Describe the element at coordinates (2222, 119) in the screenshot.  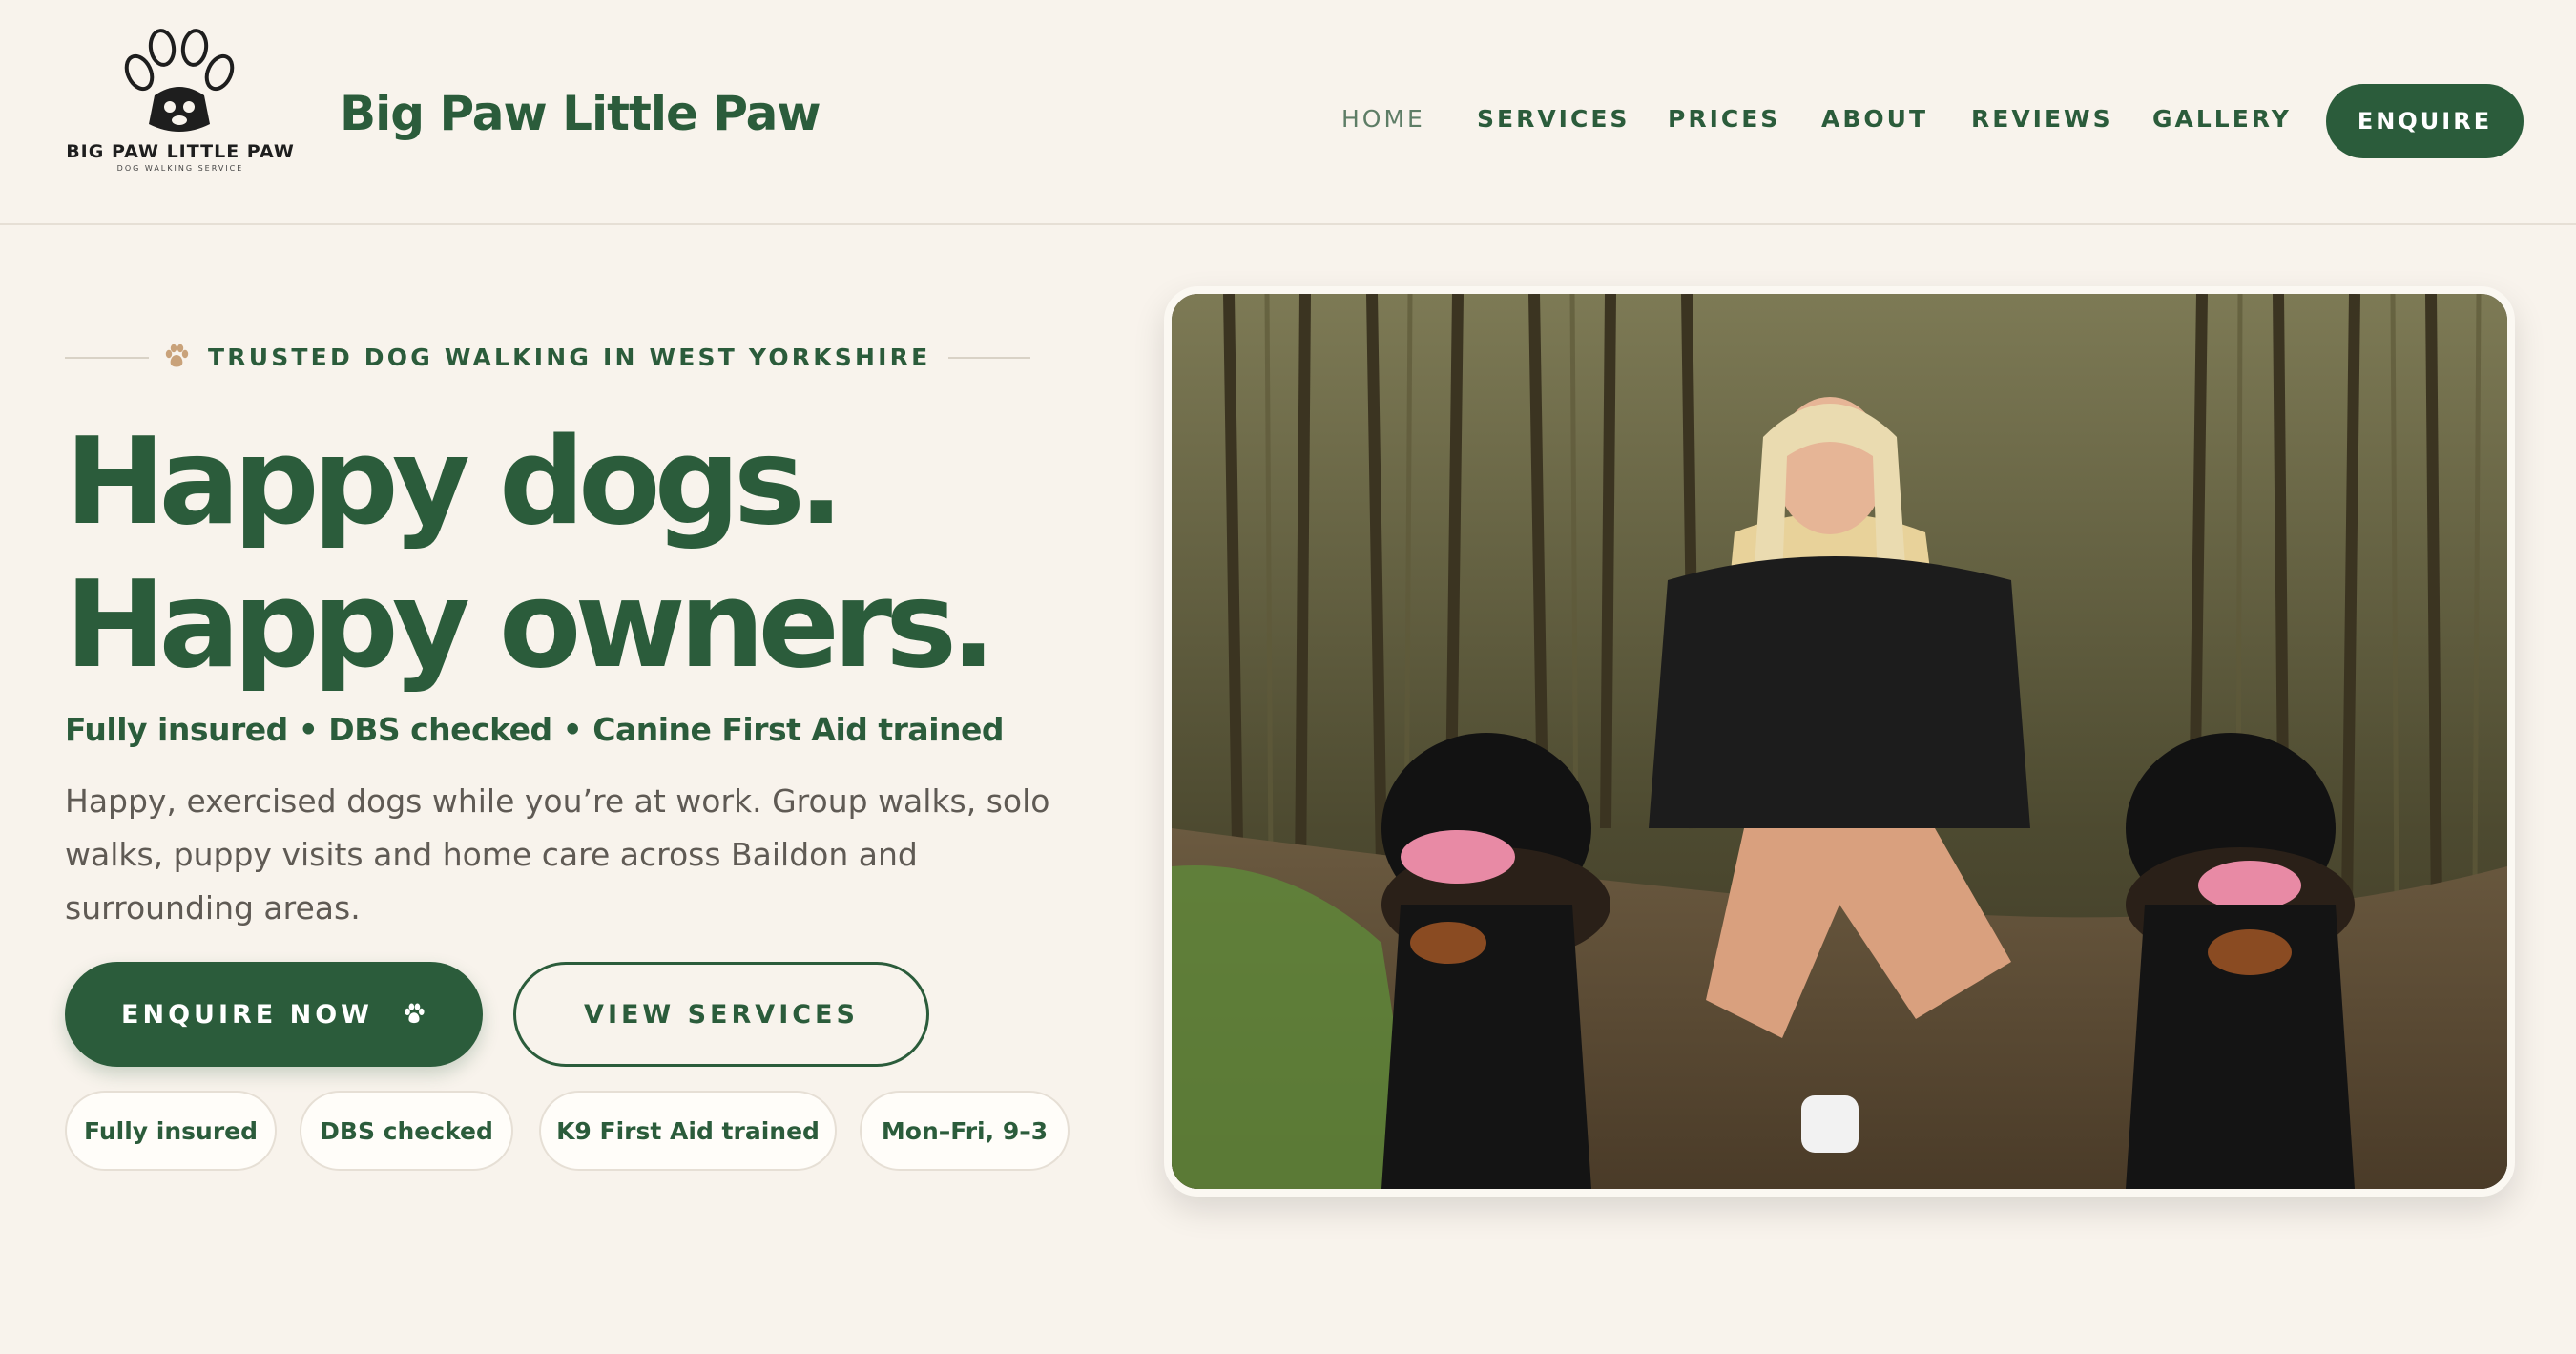
I see `nav-gallery: GALLERY` at that location.